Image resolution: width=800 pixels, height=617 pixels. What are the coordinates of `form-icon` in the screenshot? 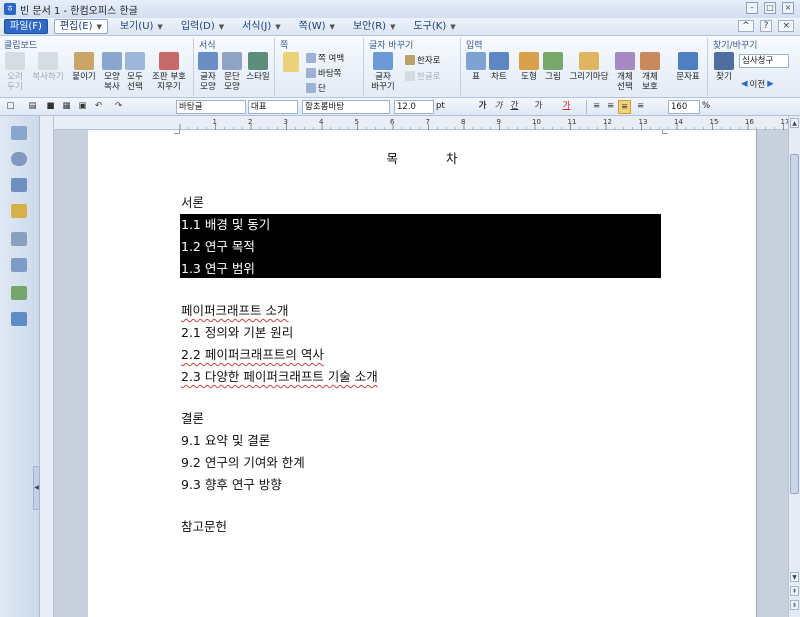 It's located at (19, 265).